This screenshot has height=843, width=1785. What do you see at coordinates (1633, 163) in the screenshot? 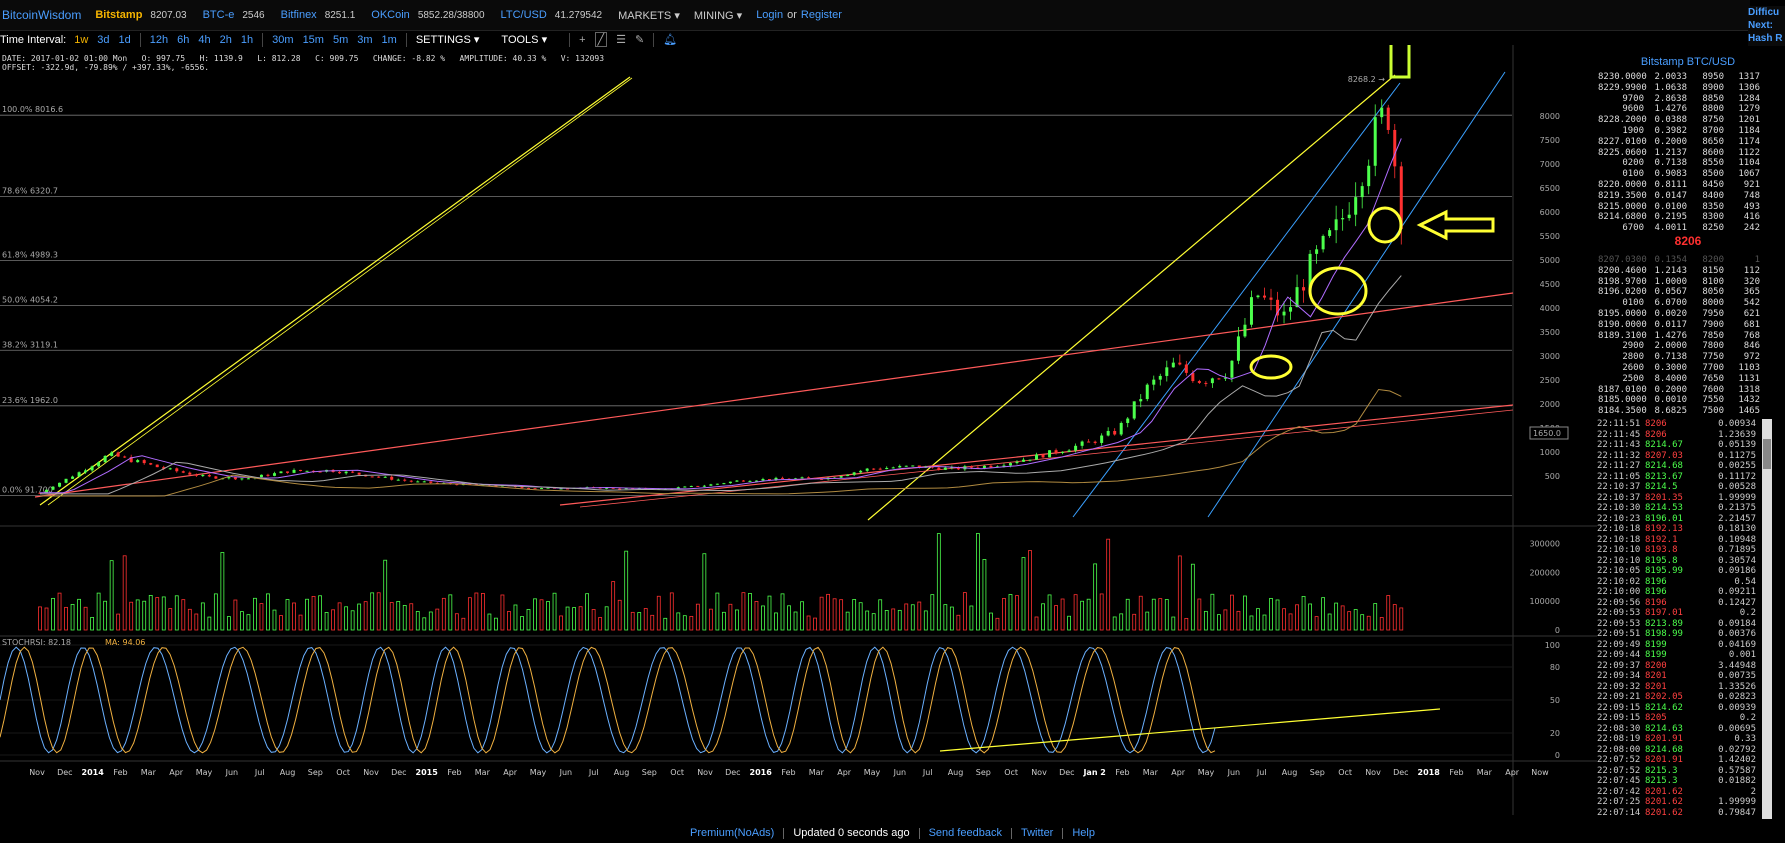
I see `orderbook-cell: 0200` at bounding box center [1633, 163].